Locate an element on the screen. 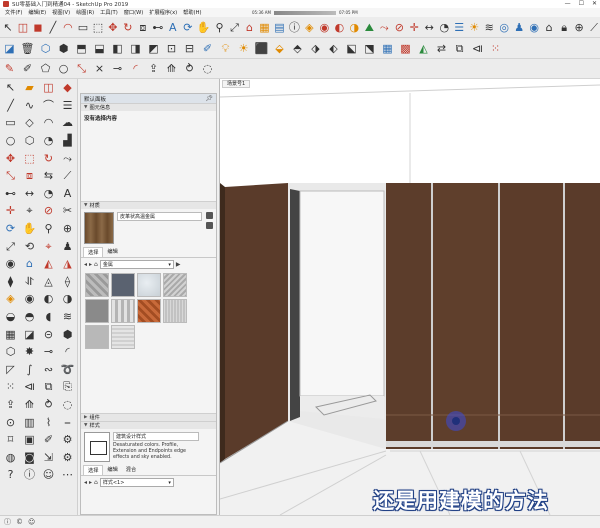  styles-header: ▼ 样式 is located at coordinates (148, 425).